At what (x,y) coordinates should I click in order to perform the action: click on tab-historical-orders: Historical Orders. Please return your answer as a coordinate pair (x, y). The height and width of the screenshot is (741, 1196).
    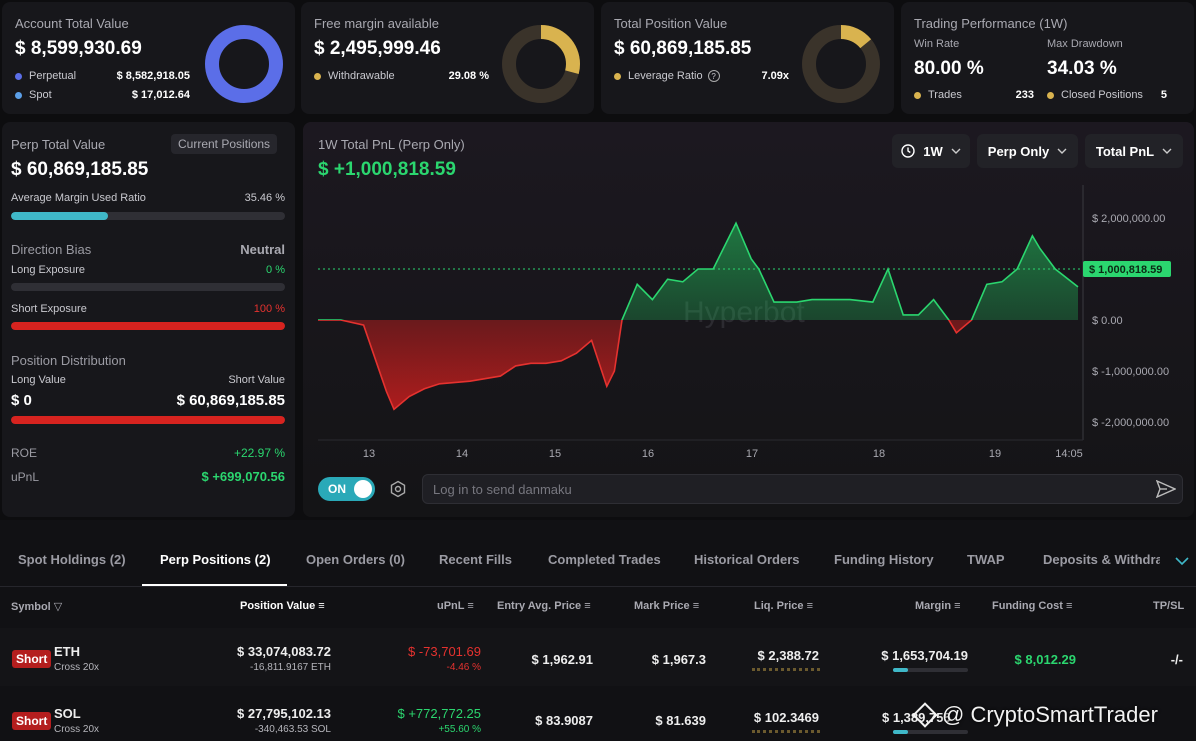
    Looking at the image, I should click on (747, 559).